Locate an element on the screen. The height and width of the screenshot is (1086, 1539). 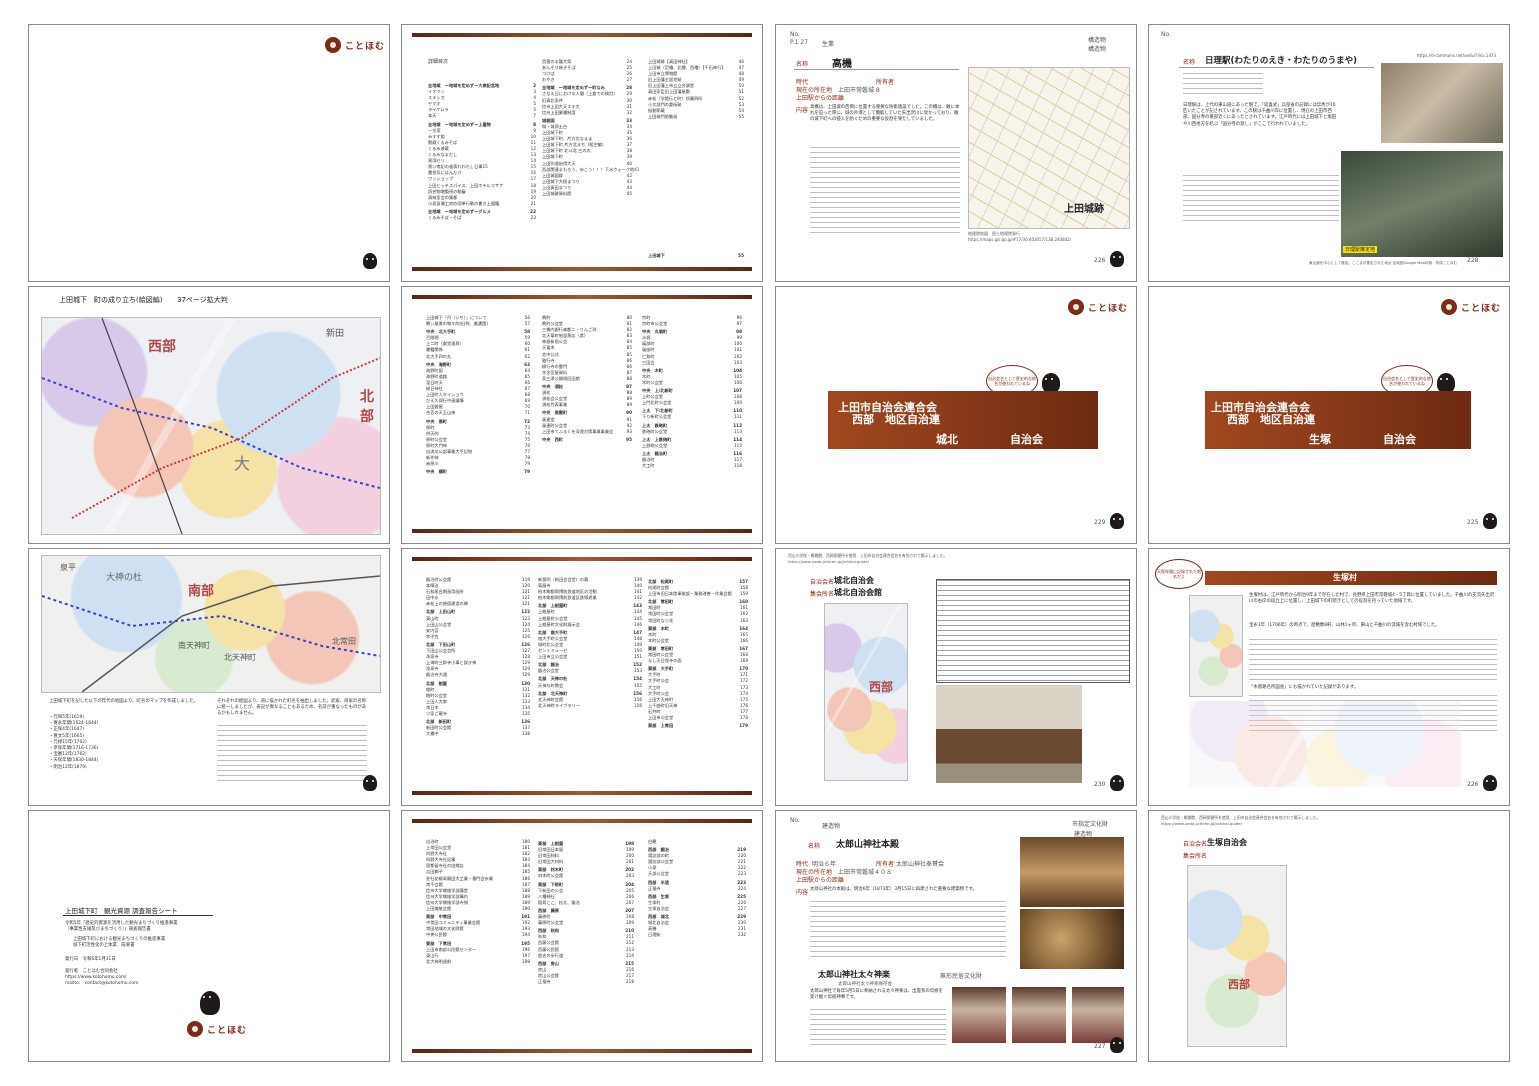
toc-entry: 稲荷ここ、松太、鍛冶 207 is located at coordinates (586, 903).